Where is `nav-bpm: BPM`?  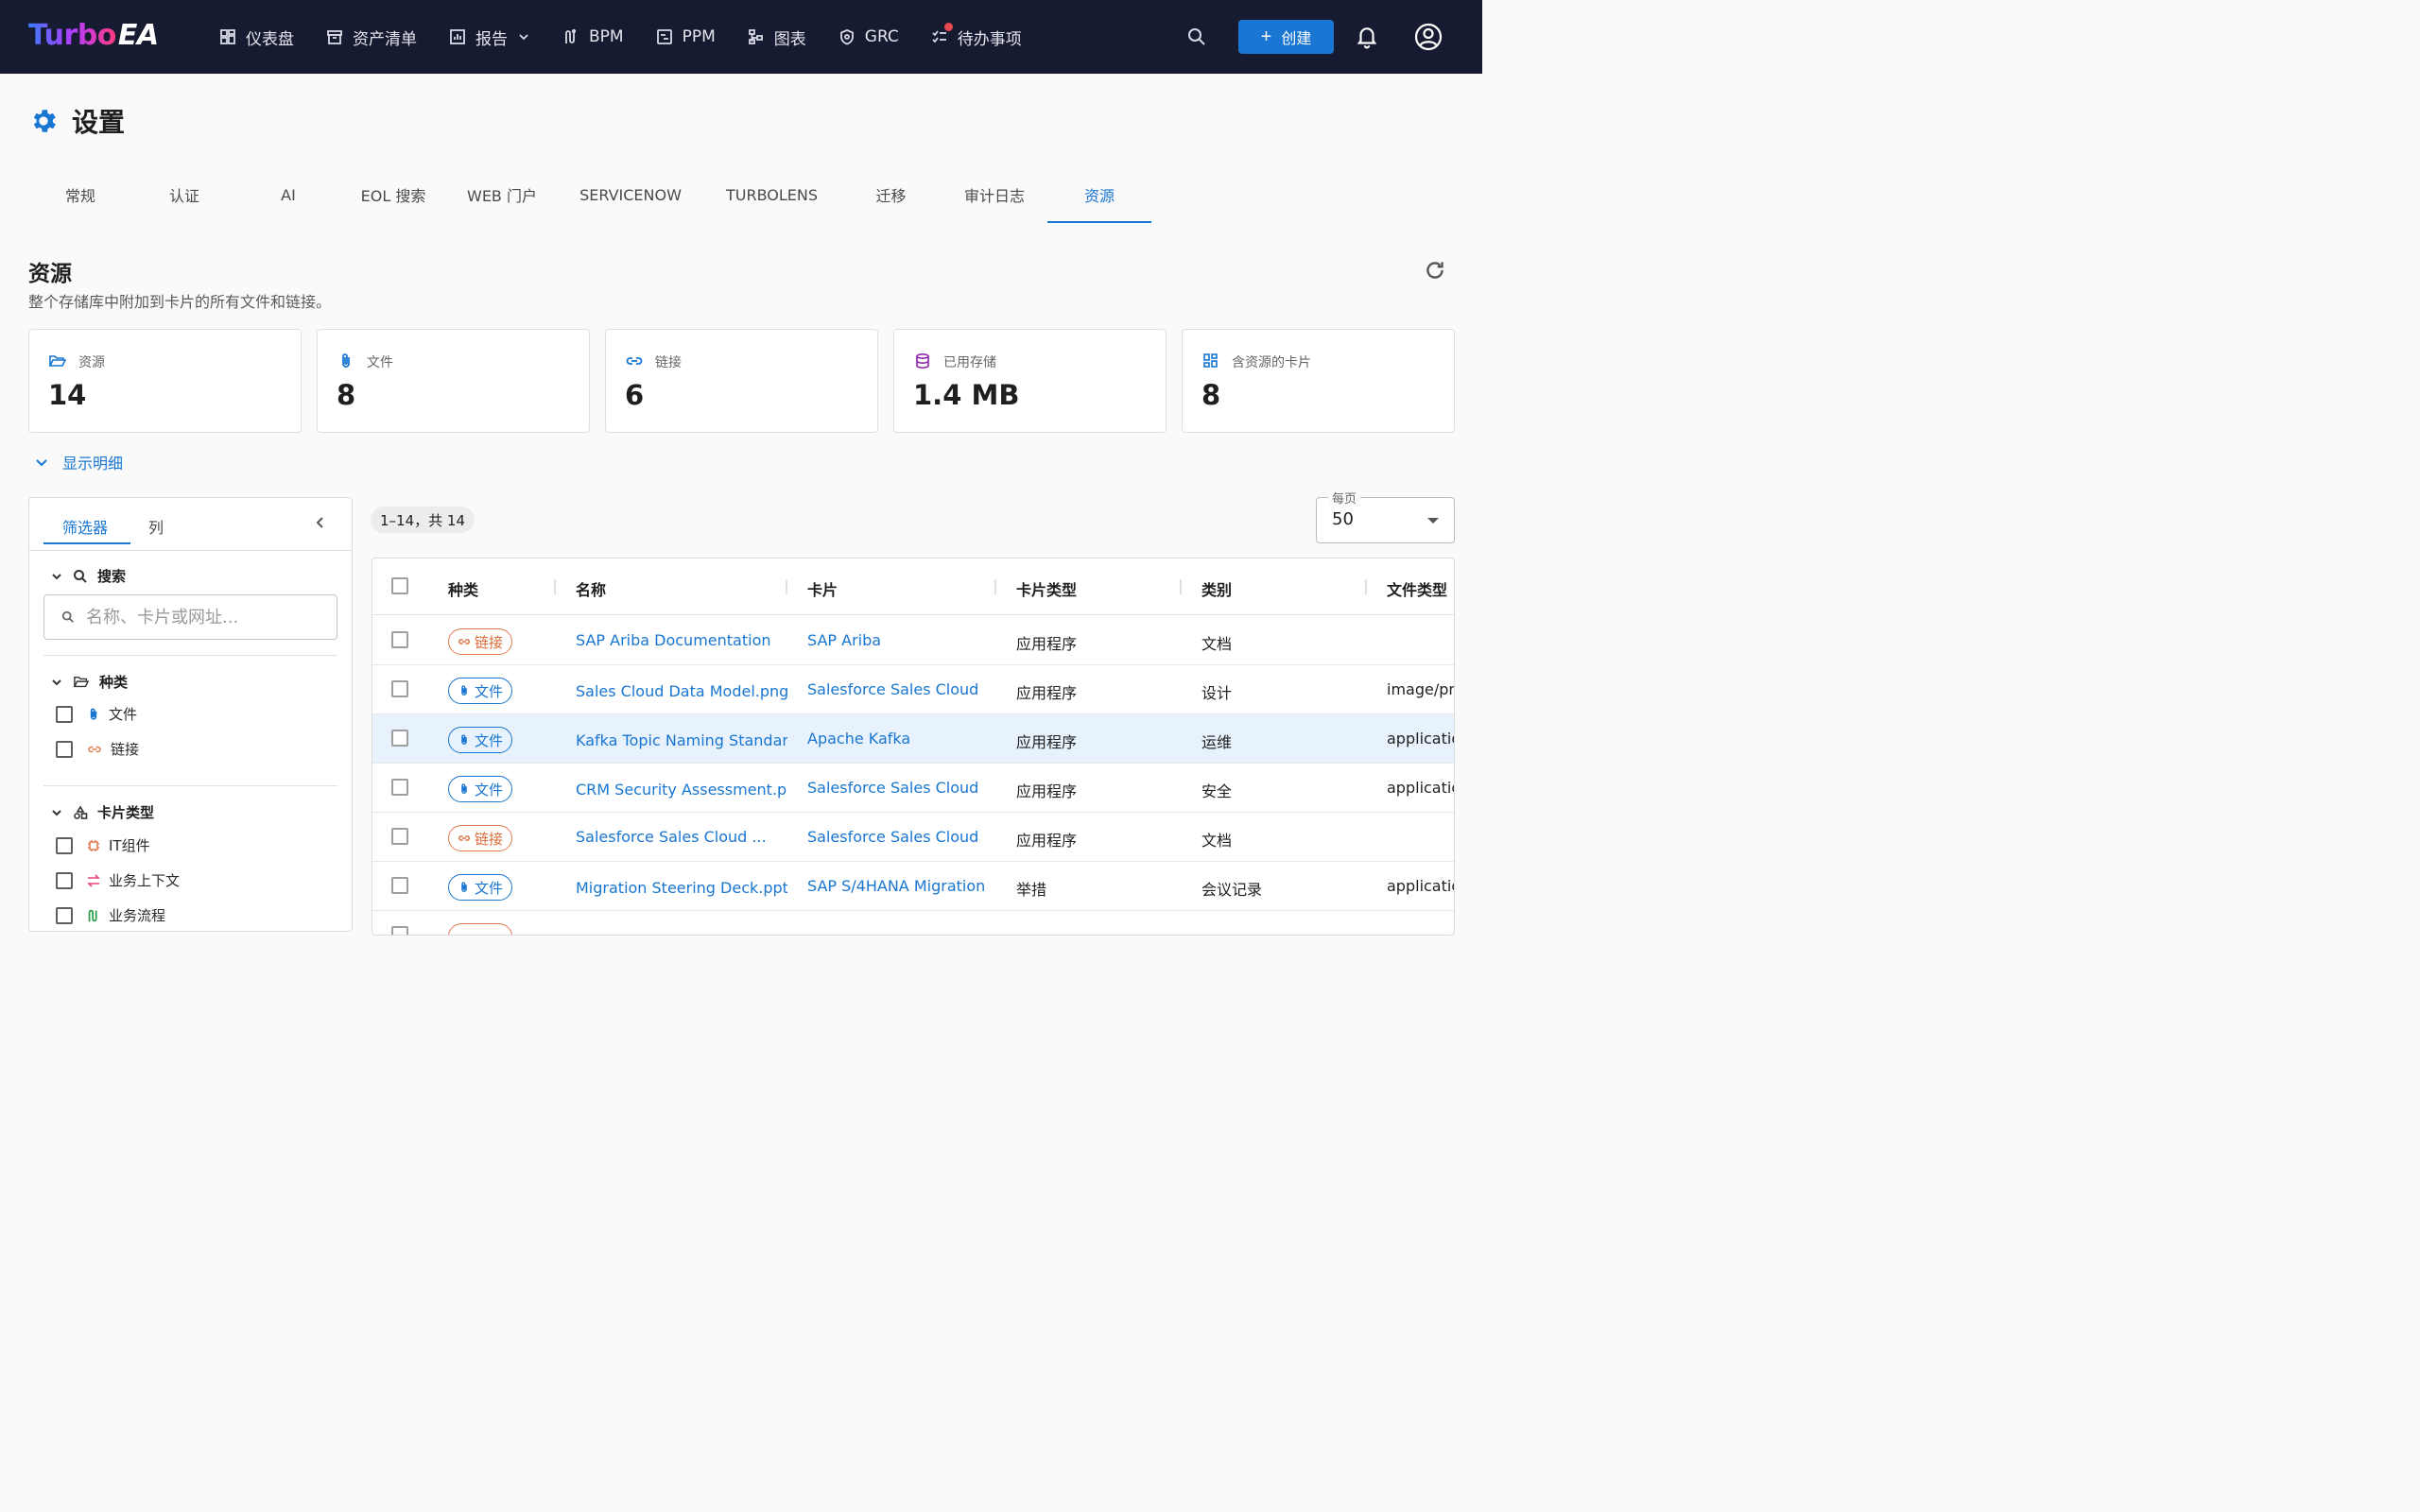 nav-bpm: BPM is located at coordinates (593, 37).